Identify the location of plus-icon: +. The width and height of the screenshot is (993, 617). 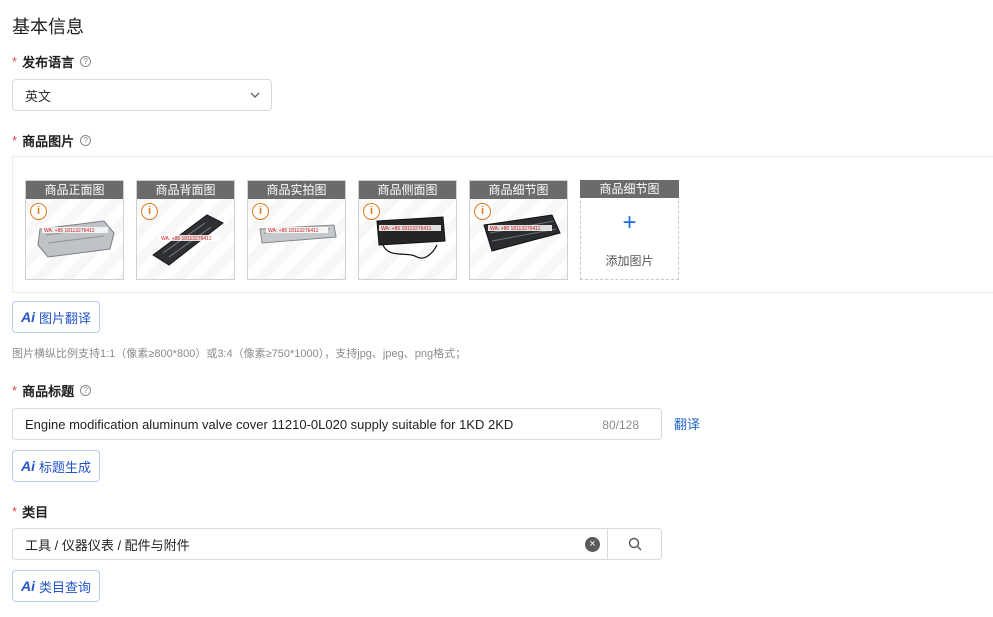
(629, 222).